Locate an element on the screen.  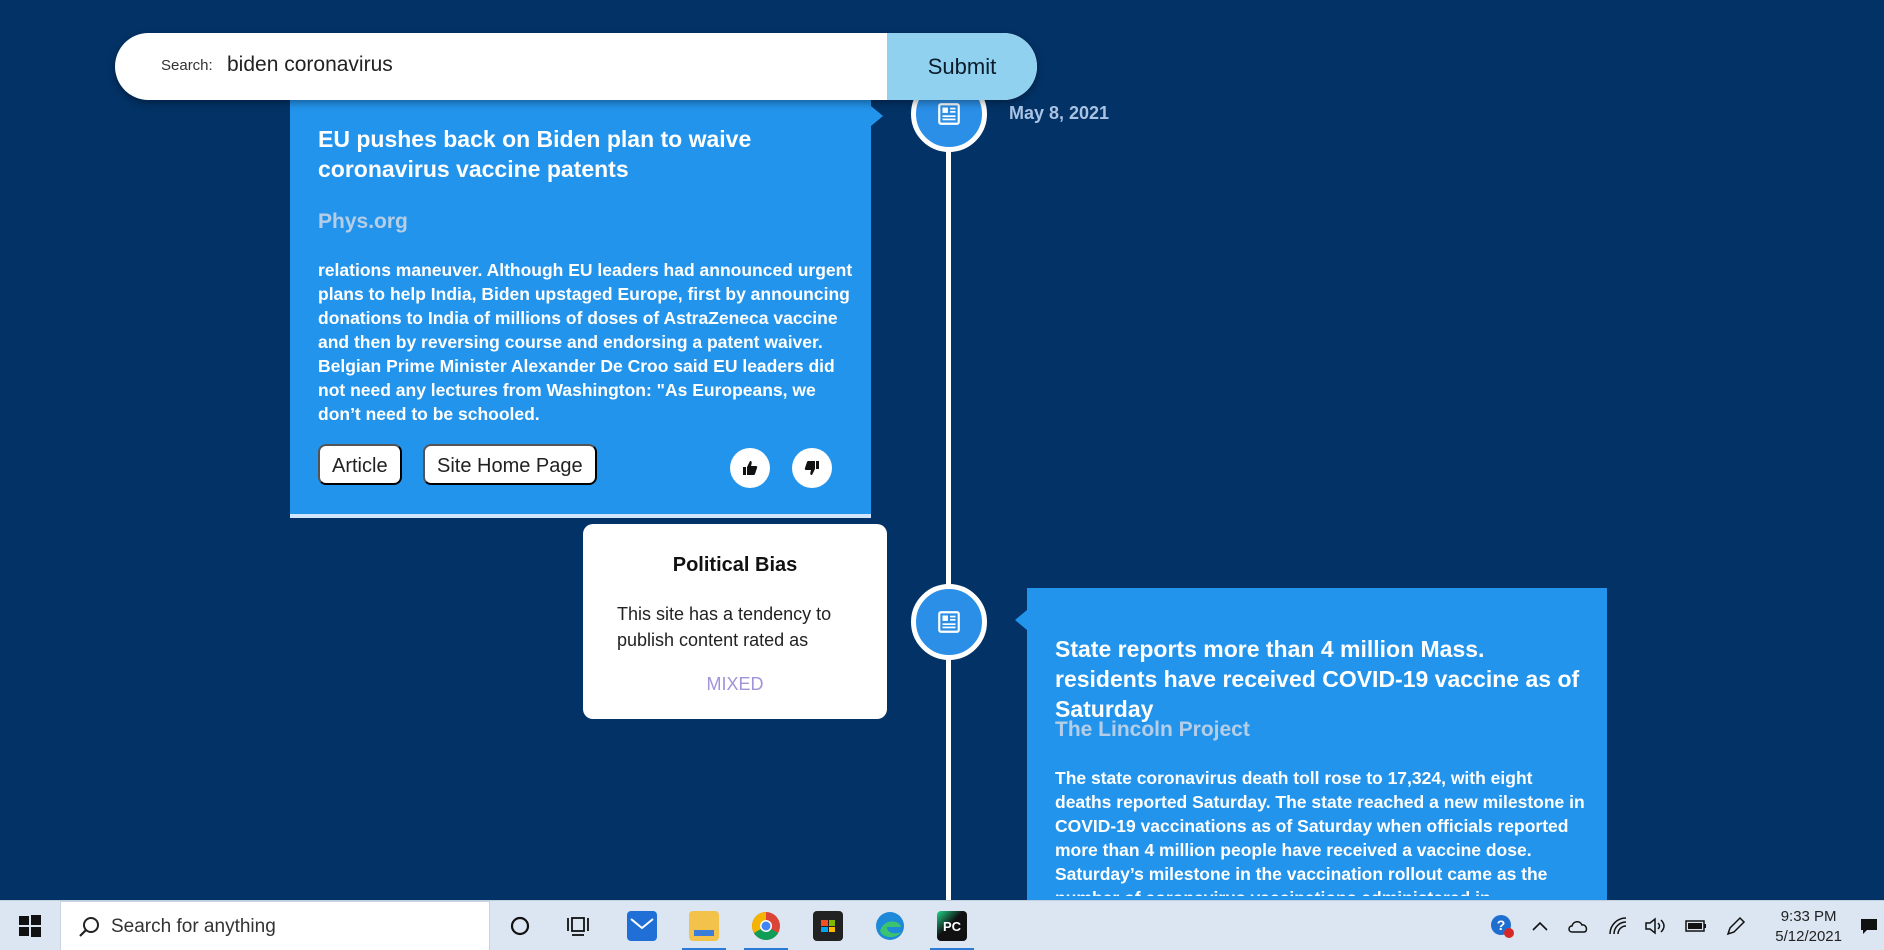
start-button is located at coordinates (30, 925).